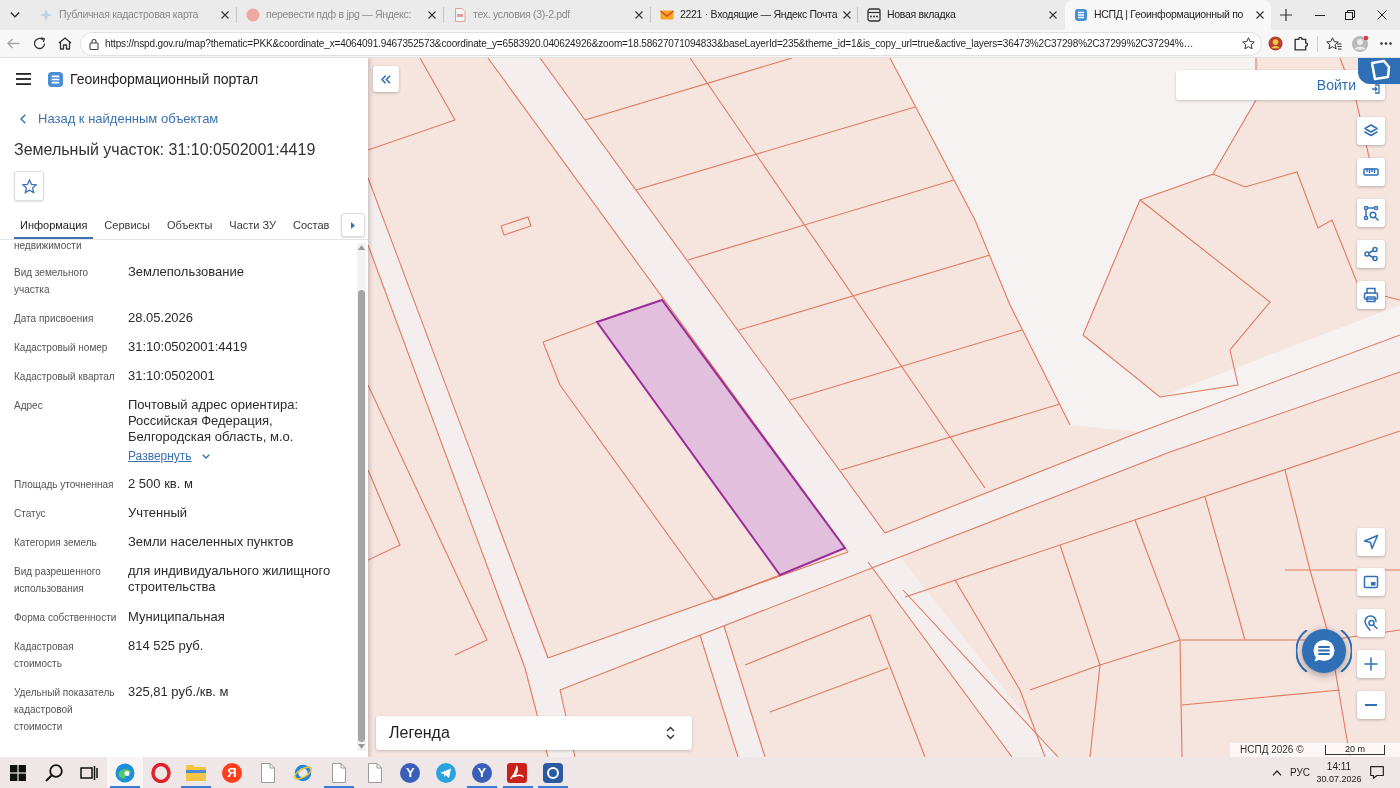  What do you see at coordinates (1371, 172) in the screenshot?
I see `measure-button` at bounding box center [1371, 172].